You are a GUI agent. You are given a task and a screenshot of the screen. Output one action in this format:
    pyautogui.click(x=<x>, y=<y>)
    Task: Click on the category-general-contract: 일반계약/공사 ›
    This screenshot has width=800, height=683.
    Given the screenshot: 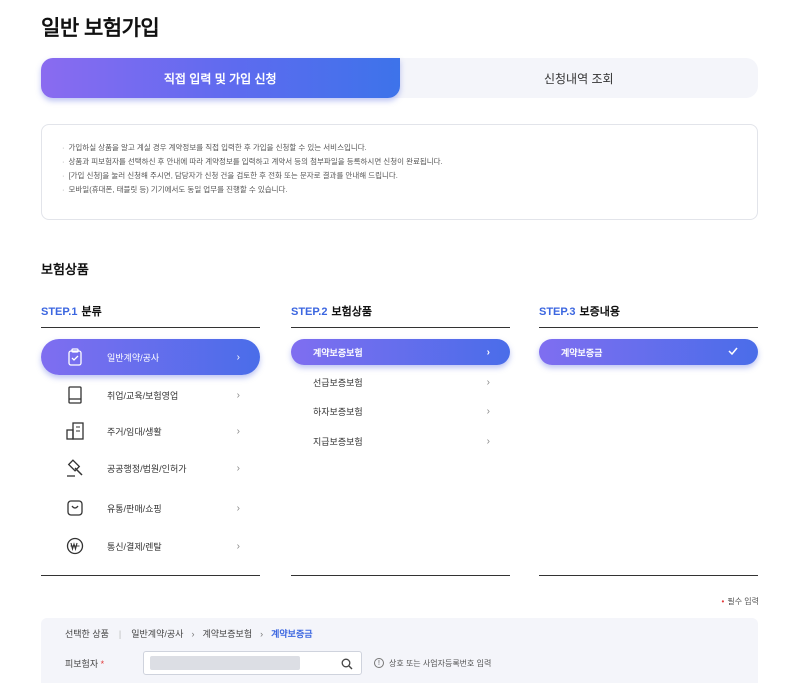 What is the action you would take?
    pyautogui.click(x=150, y=357)
    